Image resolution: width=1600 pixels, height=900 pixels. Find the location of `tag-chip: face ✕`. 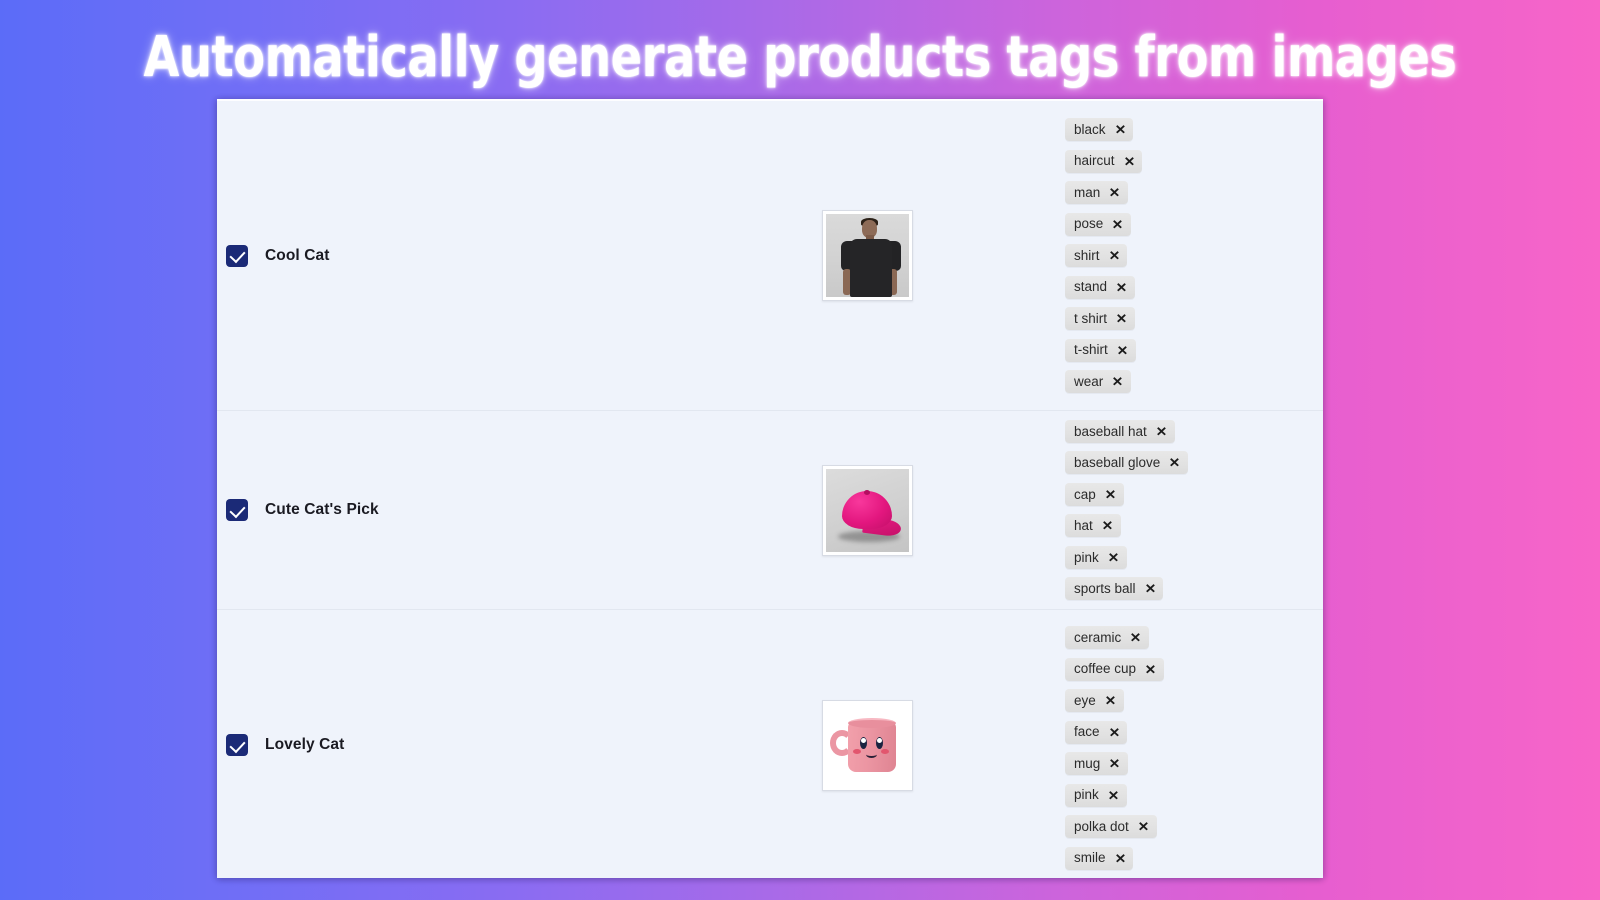

tag-chip: face ✕ is located at coordinates (1096, 732).